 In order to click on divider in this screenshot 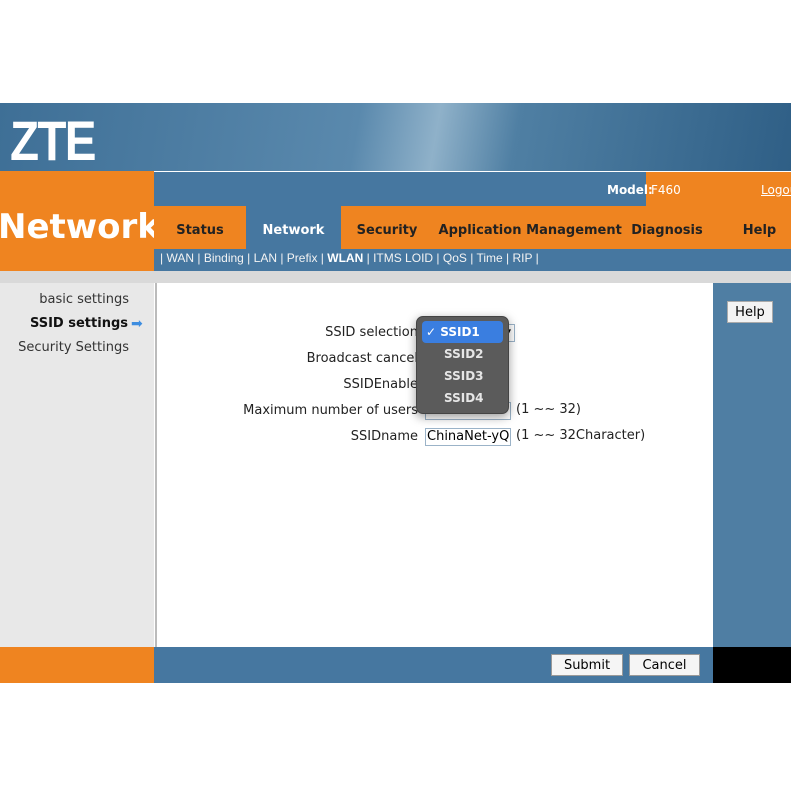, I will do `click(395, 277)`.